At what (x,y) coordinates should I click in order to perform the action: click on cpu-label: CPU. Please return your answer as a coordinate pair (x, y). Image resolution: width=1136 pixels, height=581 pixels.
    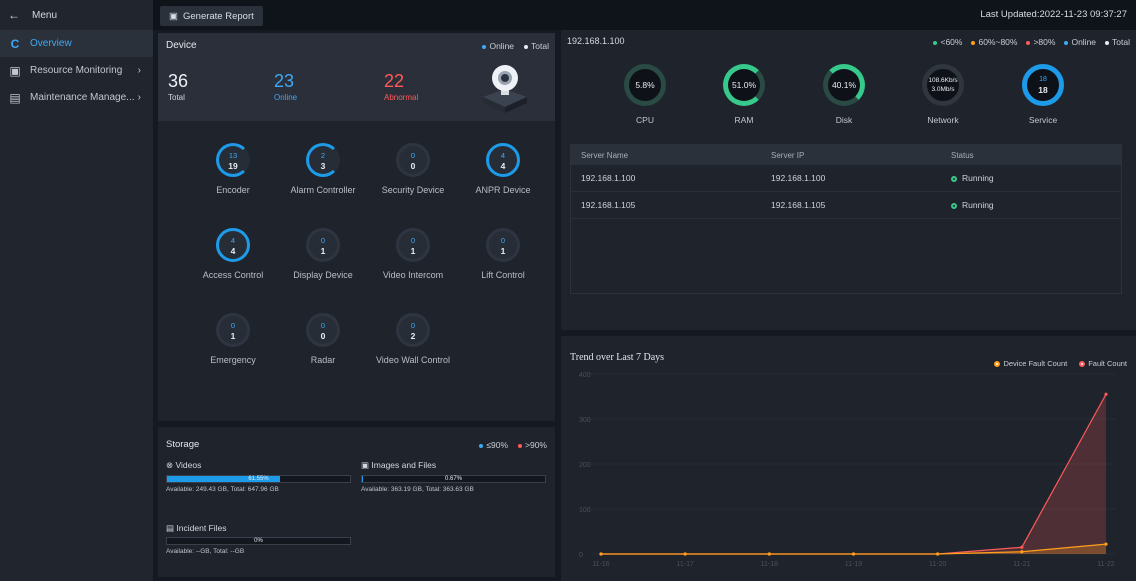
    Looking at the image, I should click on (645, 120).